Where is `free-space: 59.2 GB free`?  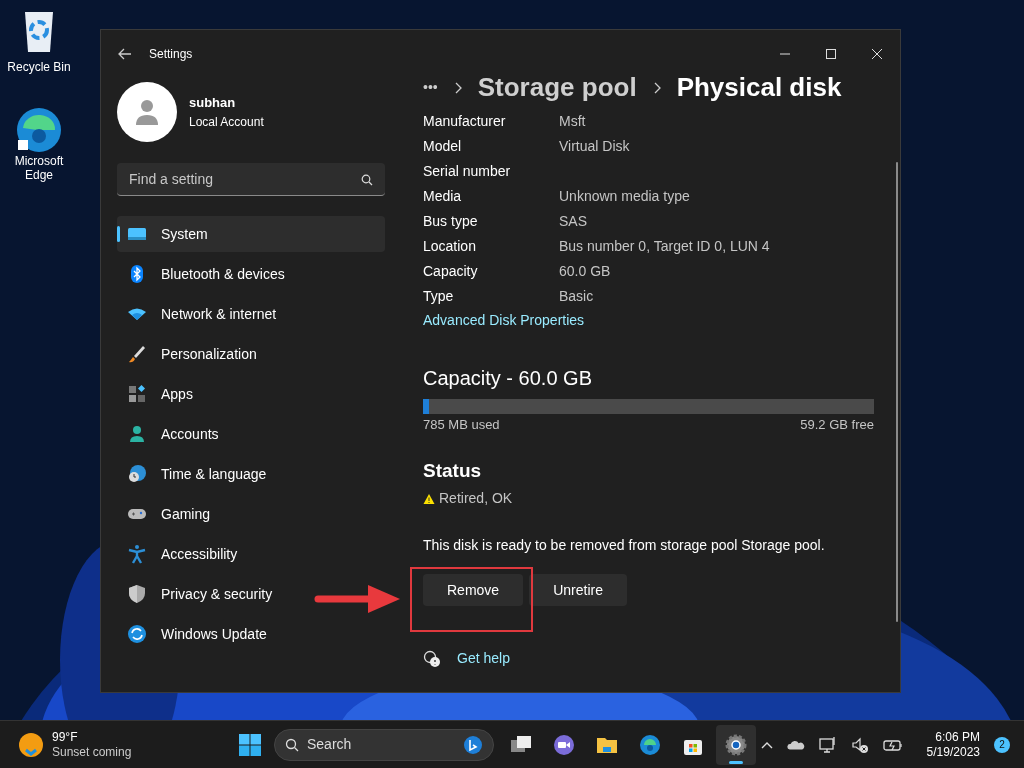
free-space: 59.2 GB free is located at coordinates (837, 425).